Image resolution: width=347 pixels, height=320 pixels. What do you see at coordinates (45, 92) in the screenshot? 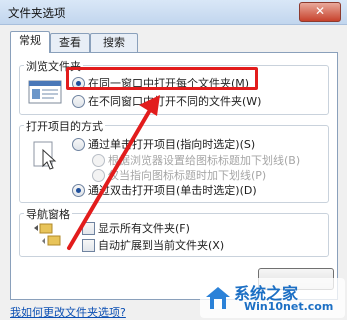
I see `browse-folders-illustration` at bounding box center [45, 92].